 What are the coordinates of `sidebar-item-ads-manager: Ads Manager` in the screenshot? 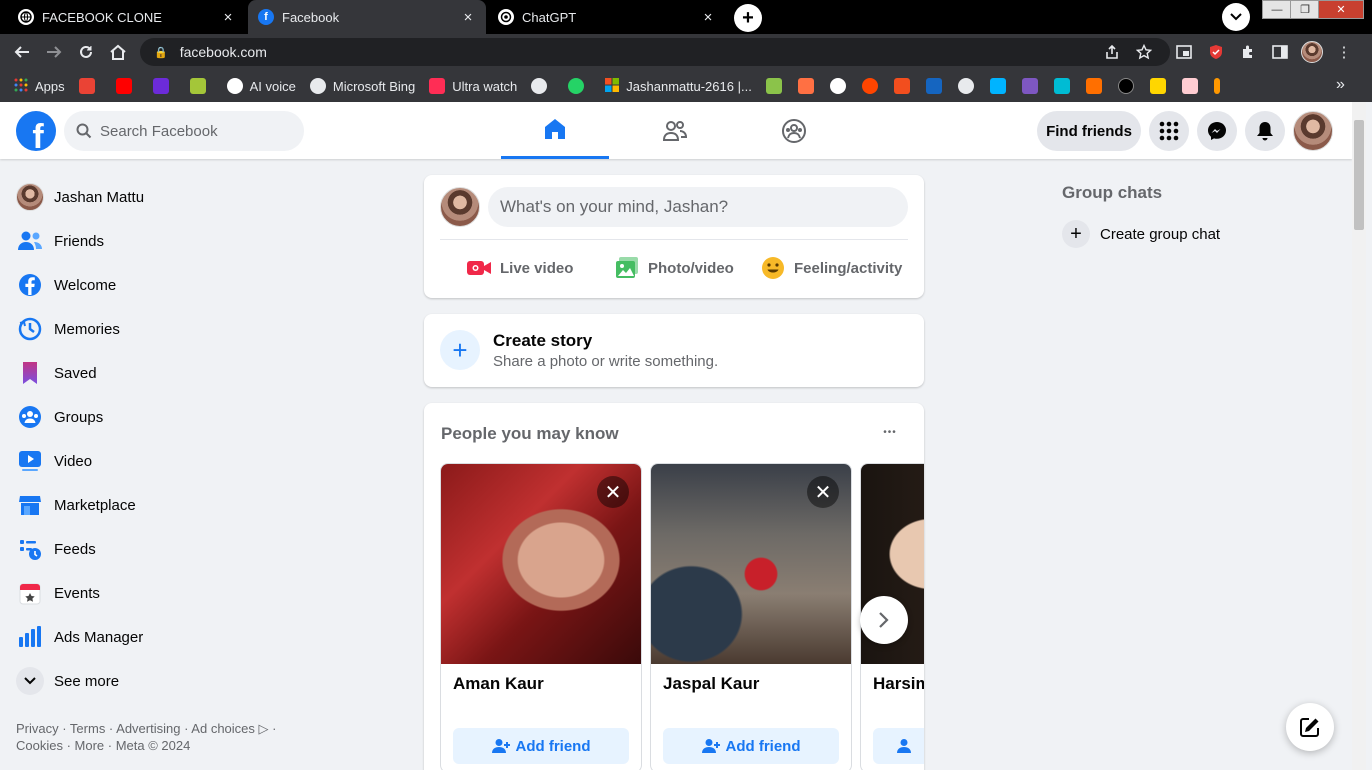 It's located at (198, 637).